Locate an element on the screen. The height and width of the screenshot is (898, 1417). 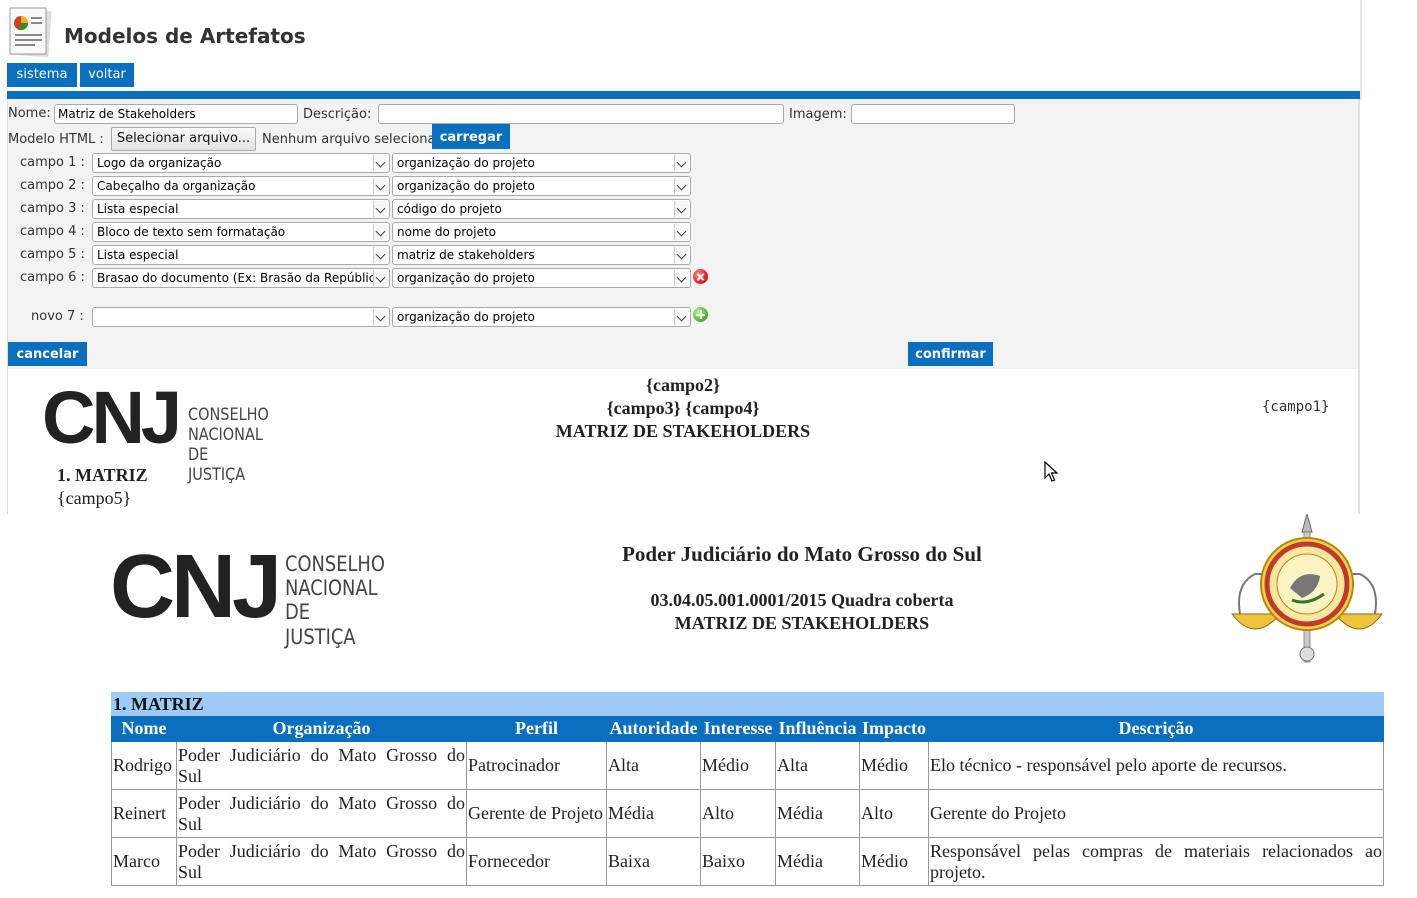
table-cell: Baixa is located at coordinates (653, 861).